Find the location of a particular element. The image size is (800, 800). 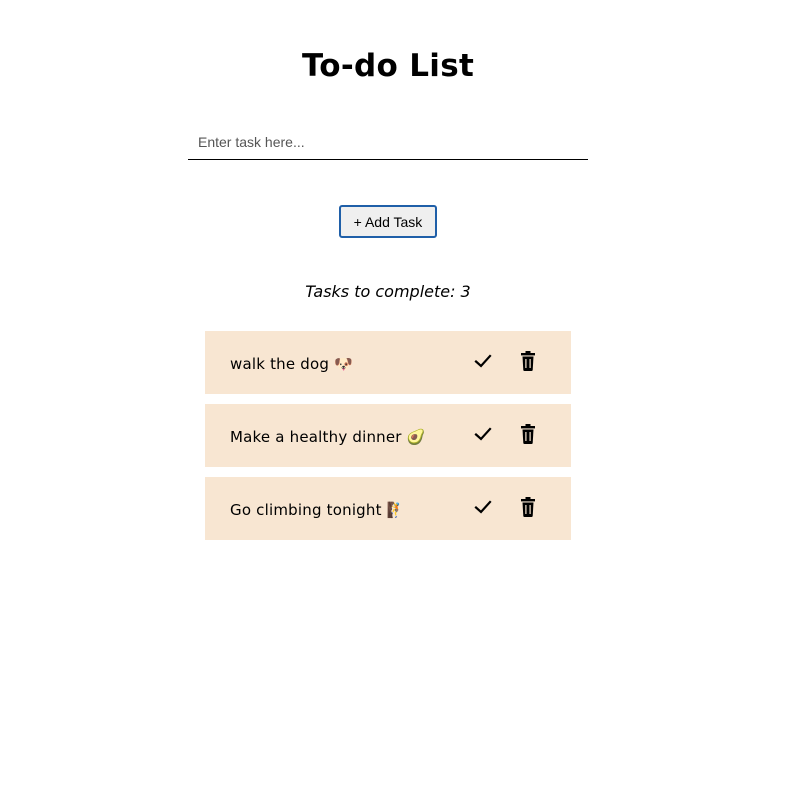

task-item: walk the dog 🐶 is located at coordinates (388, 362).